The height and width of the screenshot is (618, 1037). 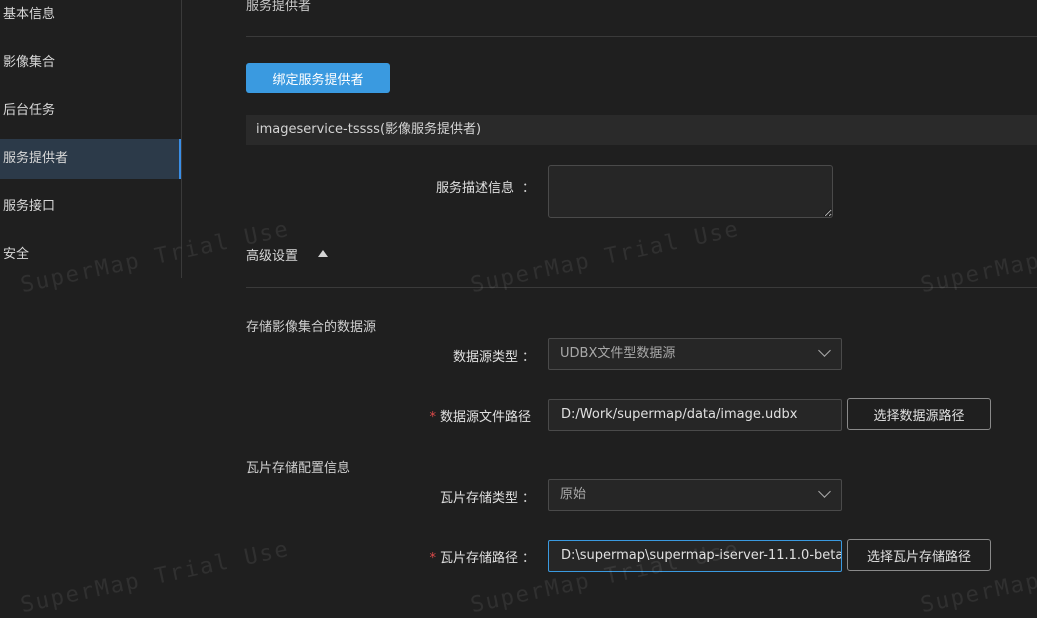 What do you see at coordinates (478, 498) in the screenshot?
I see `tile-type-label: 瓦片存储类型` at bounding box center [478, 498].